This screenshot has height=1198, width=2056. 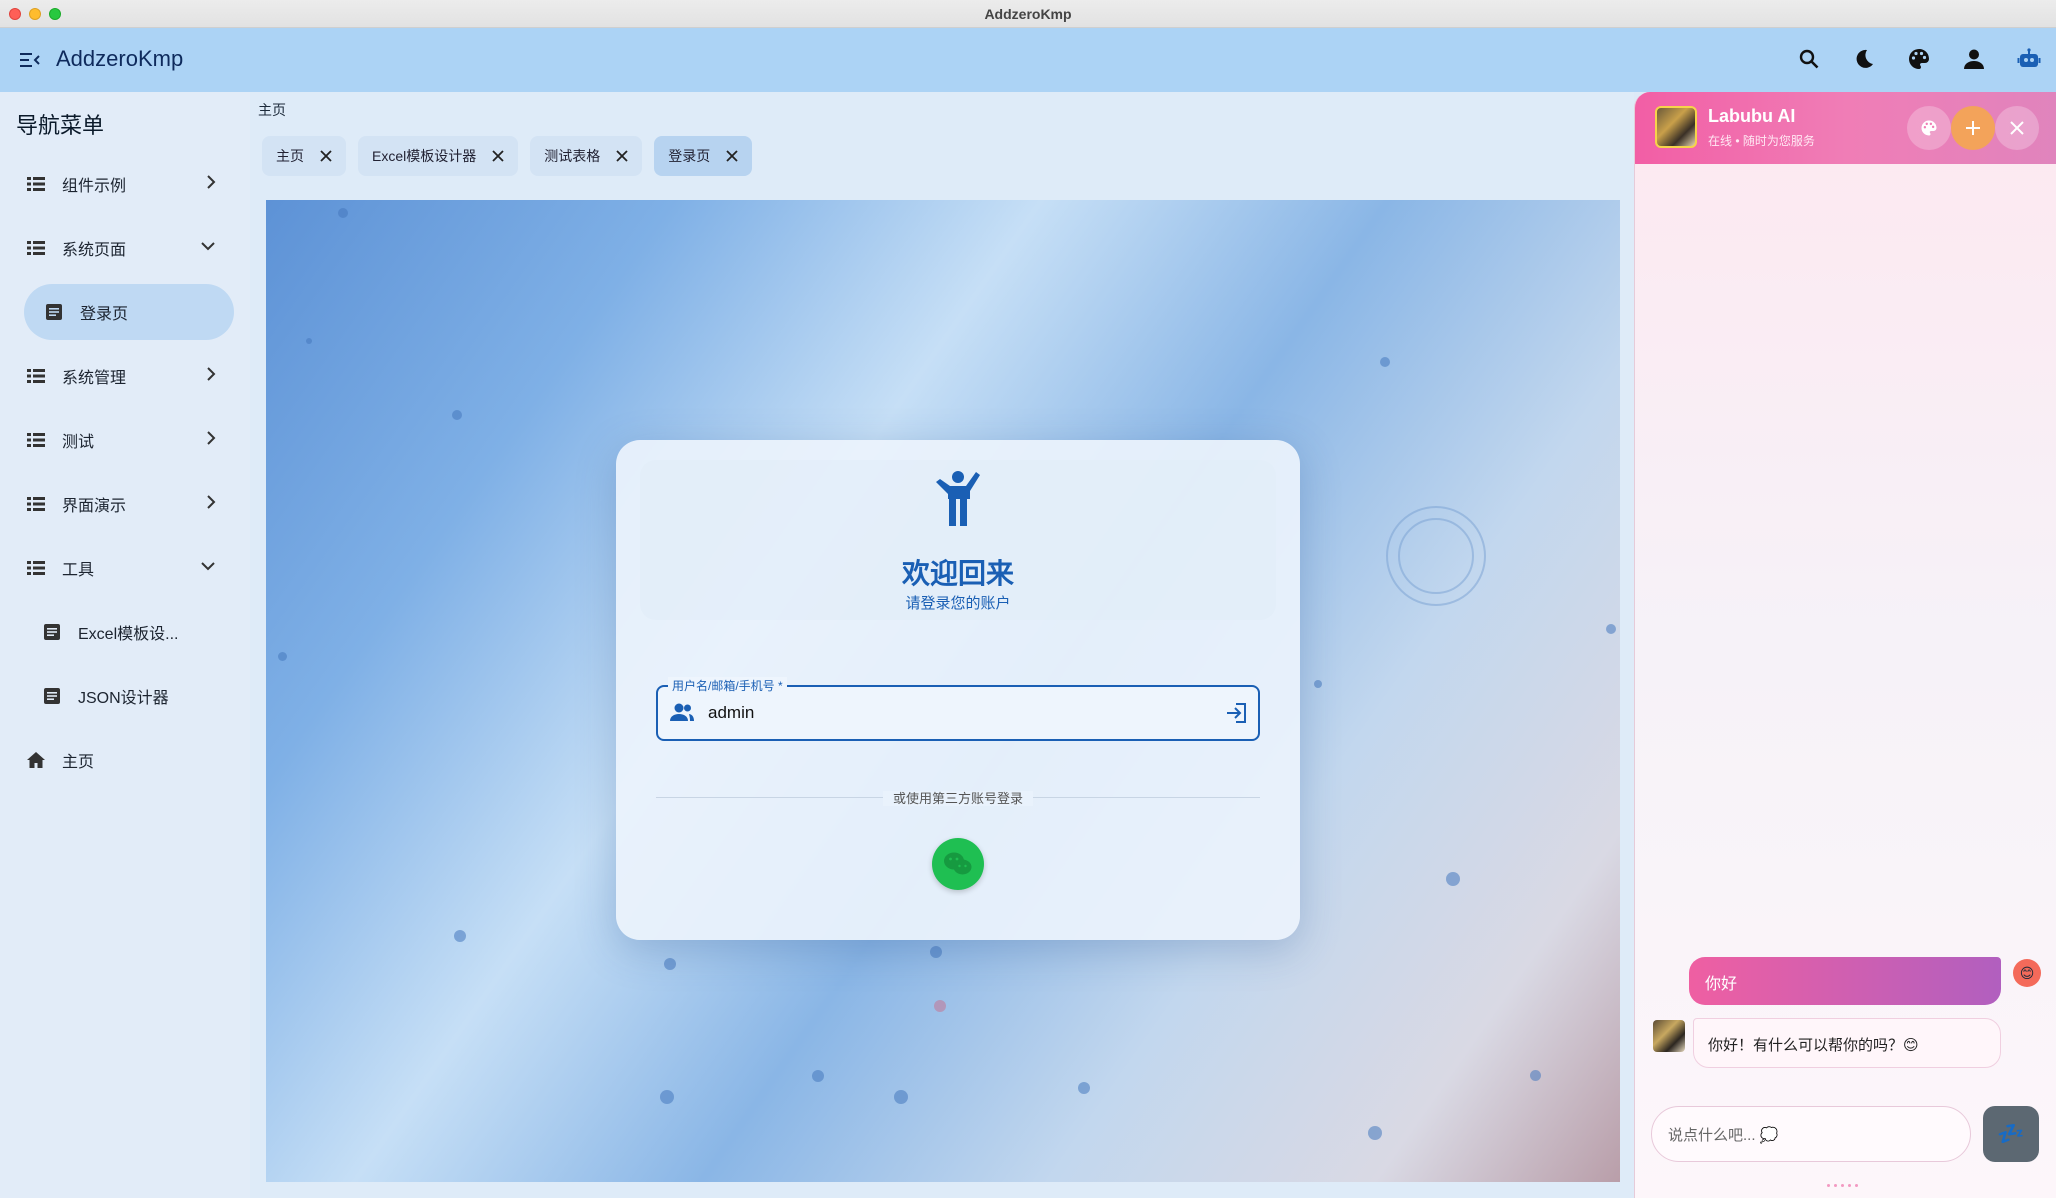 I want to click on sidebar-item-label: JSON设计器, so click(x=123, y=698).